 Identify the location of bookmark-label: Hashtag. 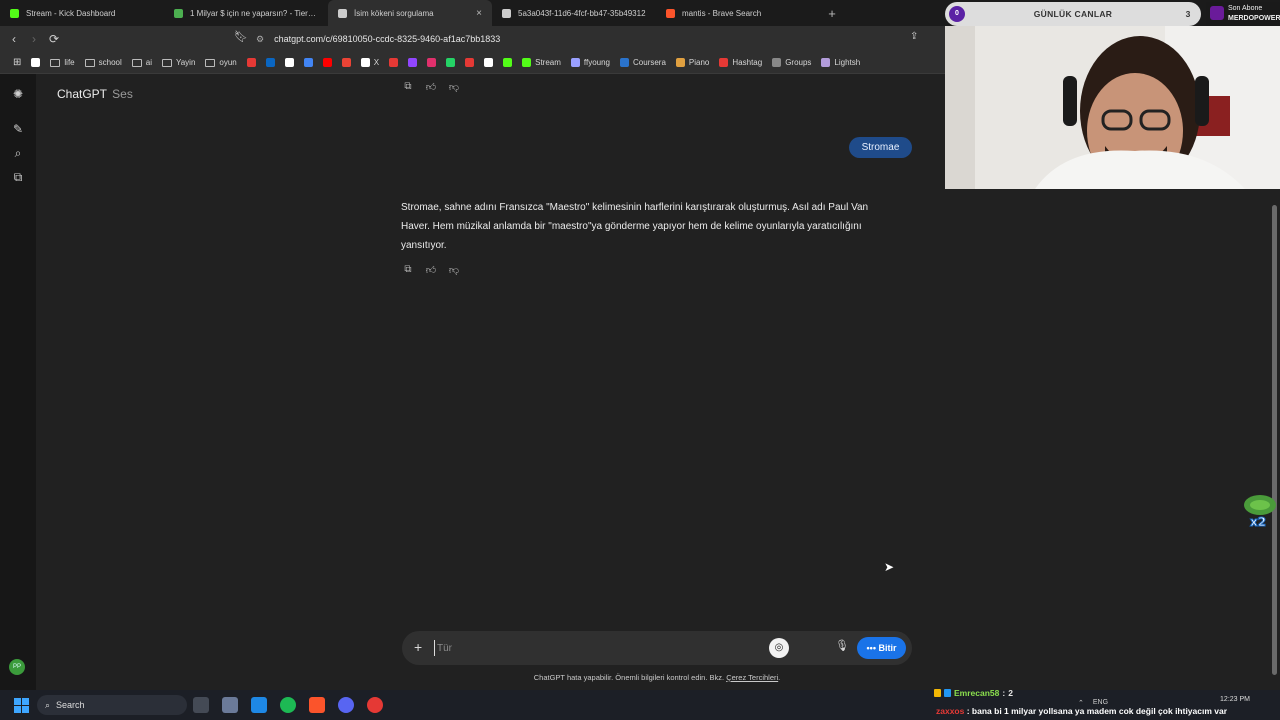
(747, 62).